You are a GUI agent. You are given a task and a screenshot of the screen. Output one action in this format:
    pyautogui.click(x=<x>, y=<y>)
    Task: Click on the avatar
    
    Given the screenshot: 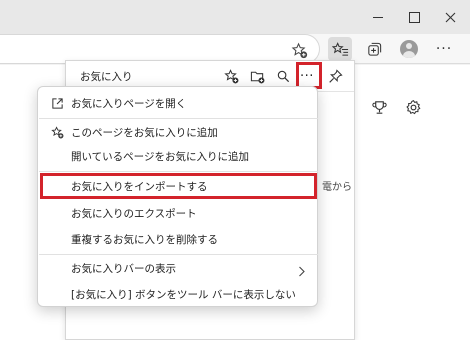 What is the action you would take?
    pyautogui.click(x=409, y=49)
    